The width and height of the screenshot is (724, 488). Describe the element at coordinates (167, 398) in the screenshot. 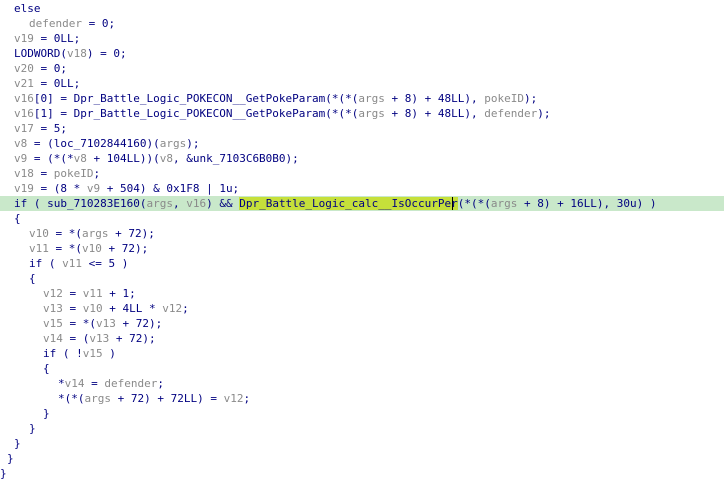

I see `code-token: + 72) + 72LL) =` at that location.